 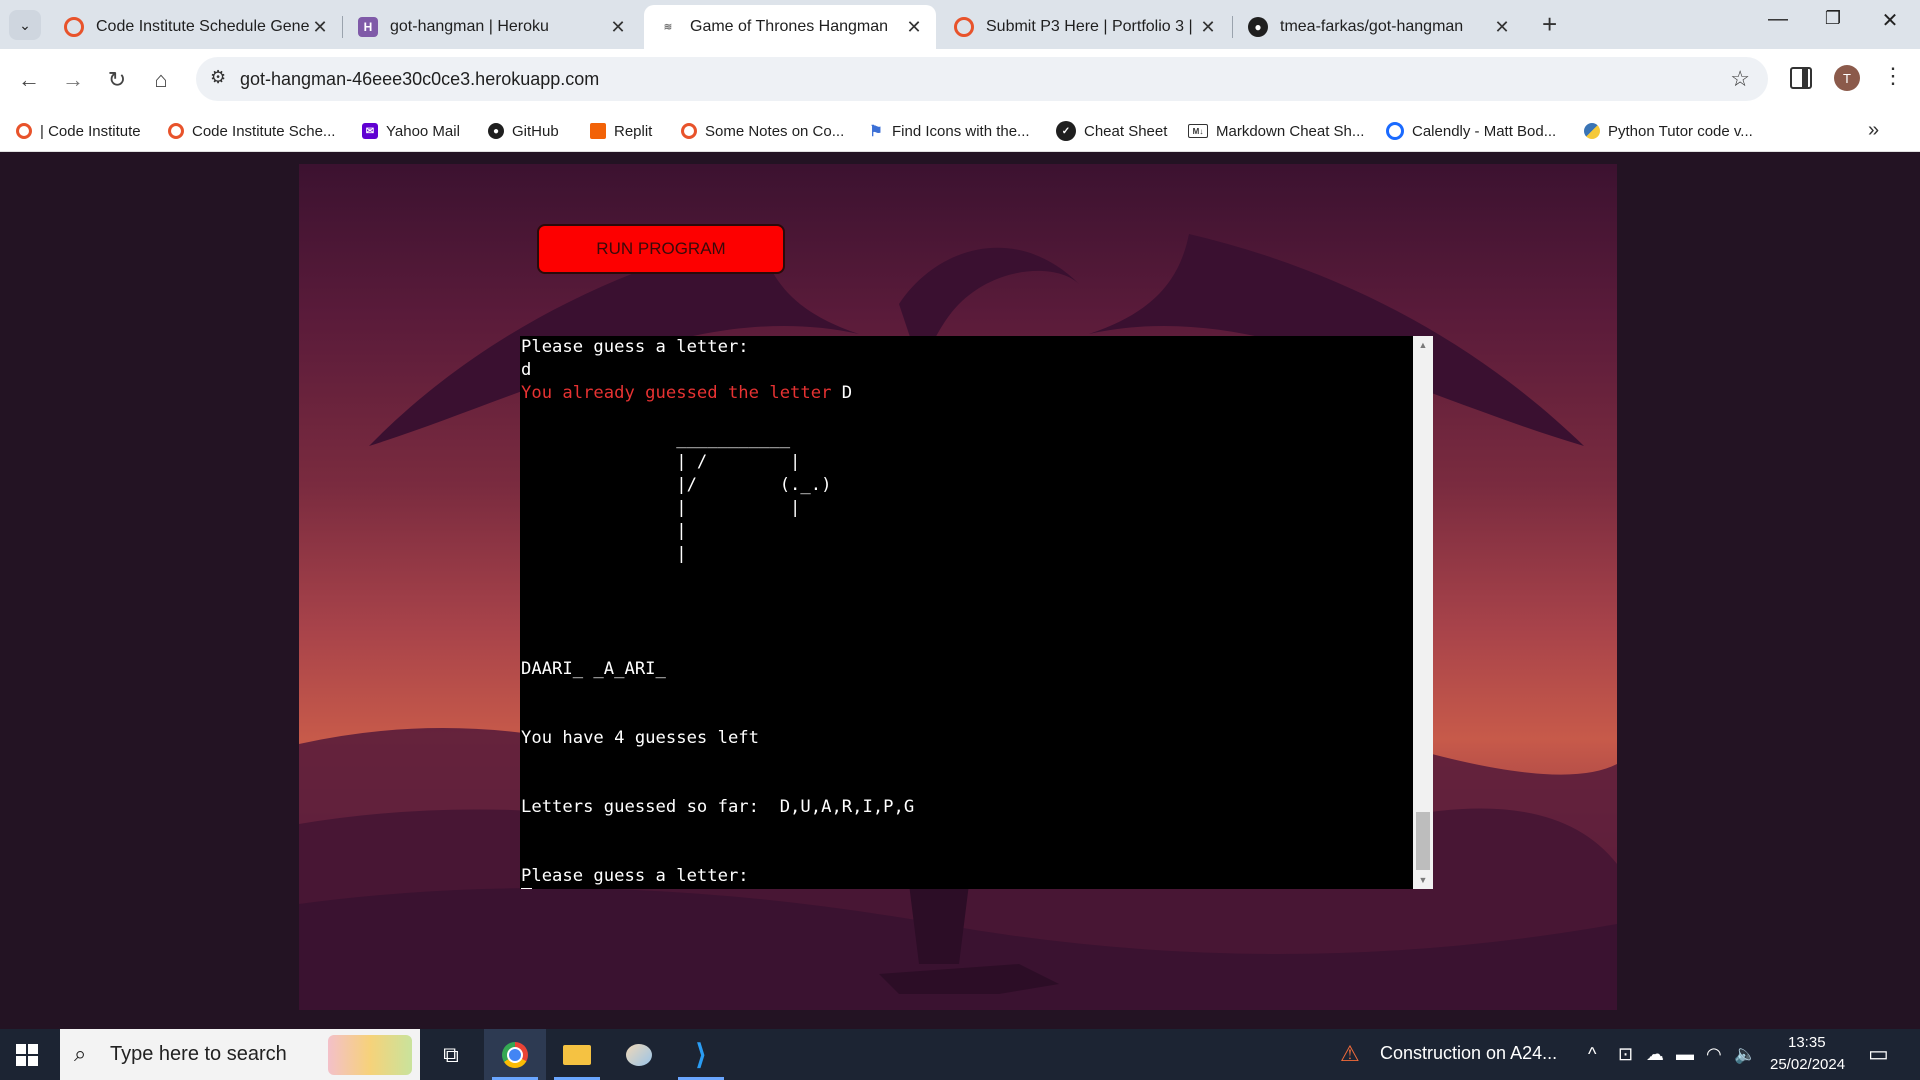 I want to click on side-panel-icon, so click(x=1801, y=78).